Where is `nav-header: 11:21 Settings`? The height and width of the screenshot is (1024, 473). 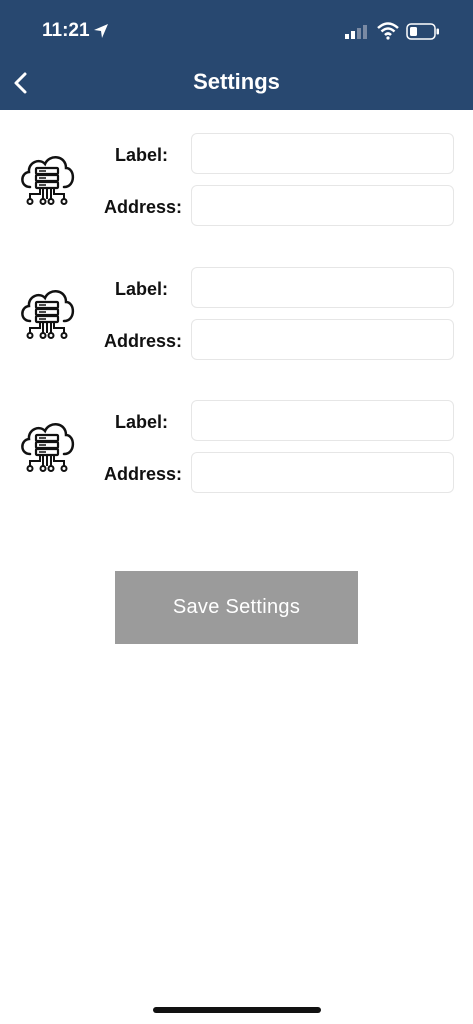 nav-header: 11:21 Settings is located at coordinates (236, 55).